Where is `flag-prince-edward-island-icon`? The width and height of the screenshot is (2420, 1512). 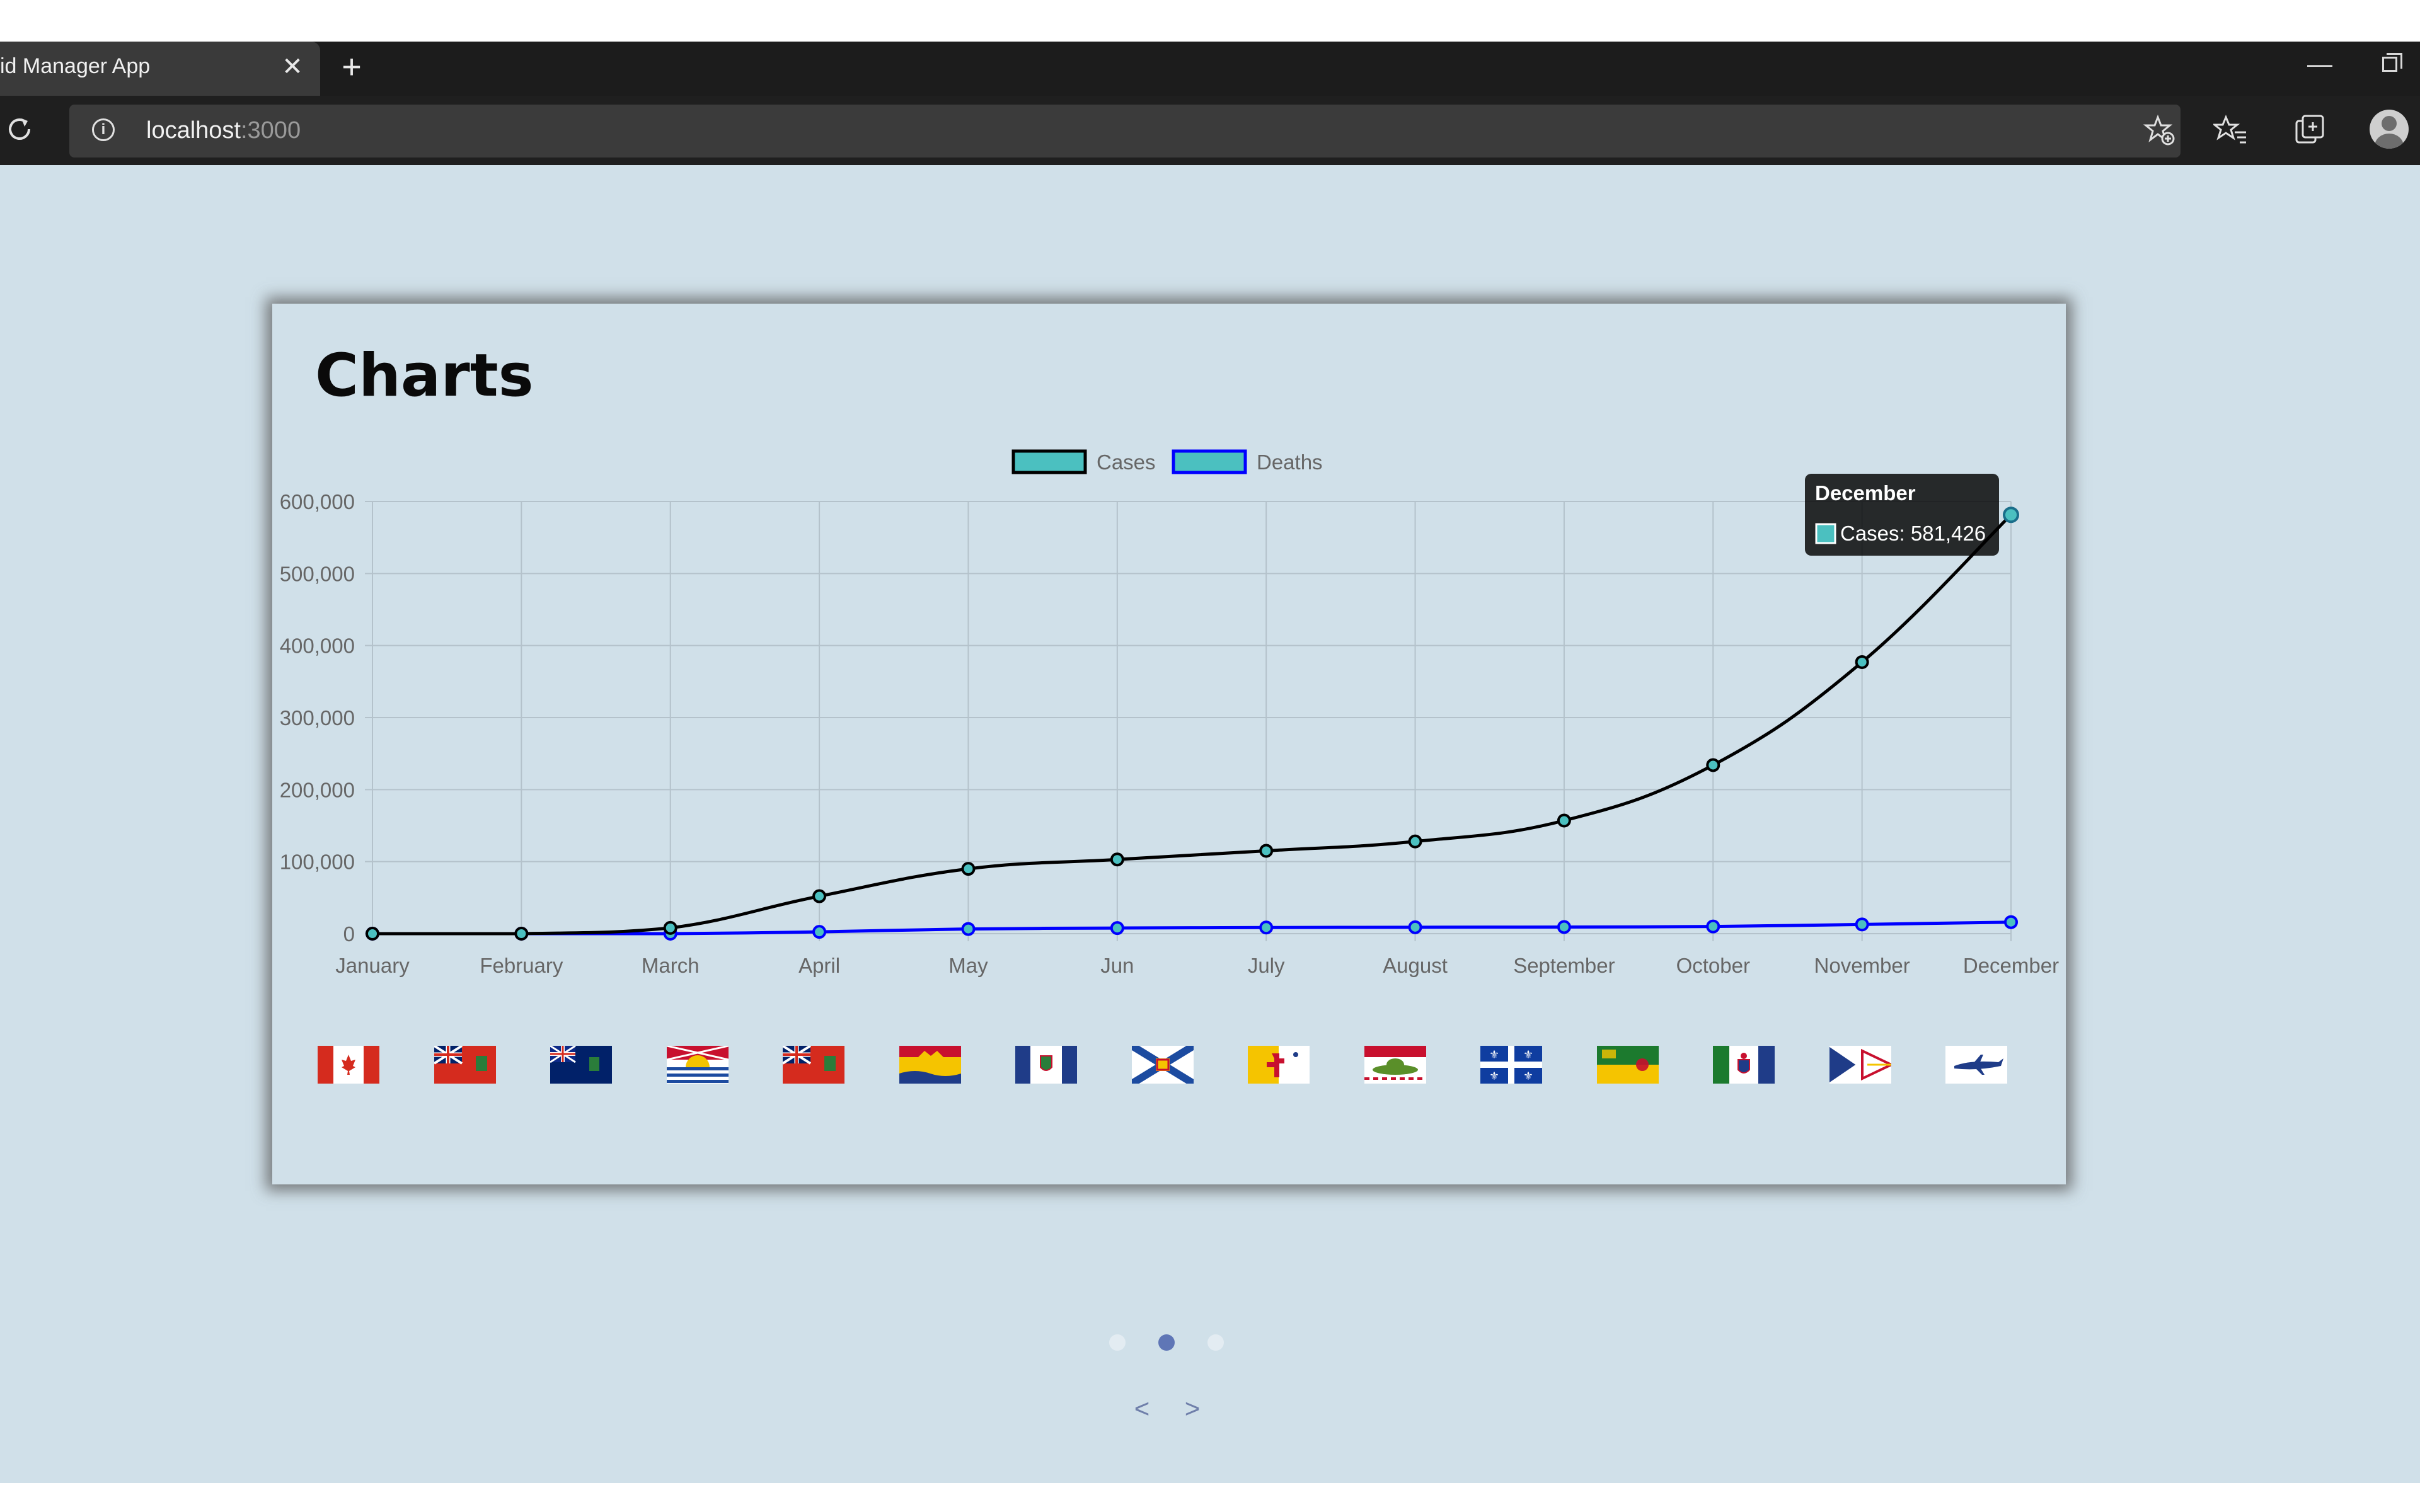
flag-prince-edward-island-icon is located at coordinates (1395, 1065).